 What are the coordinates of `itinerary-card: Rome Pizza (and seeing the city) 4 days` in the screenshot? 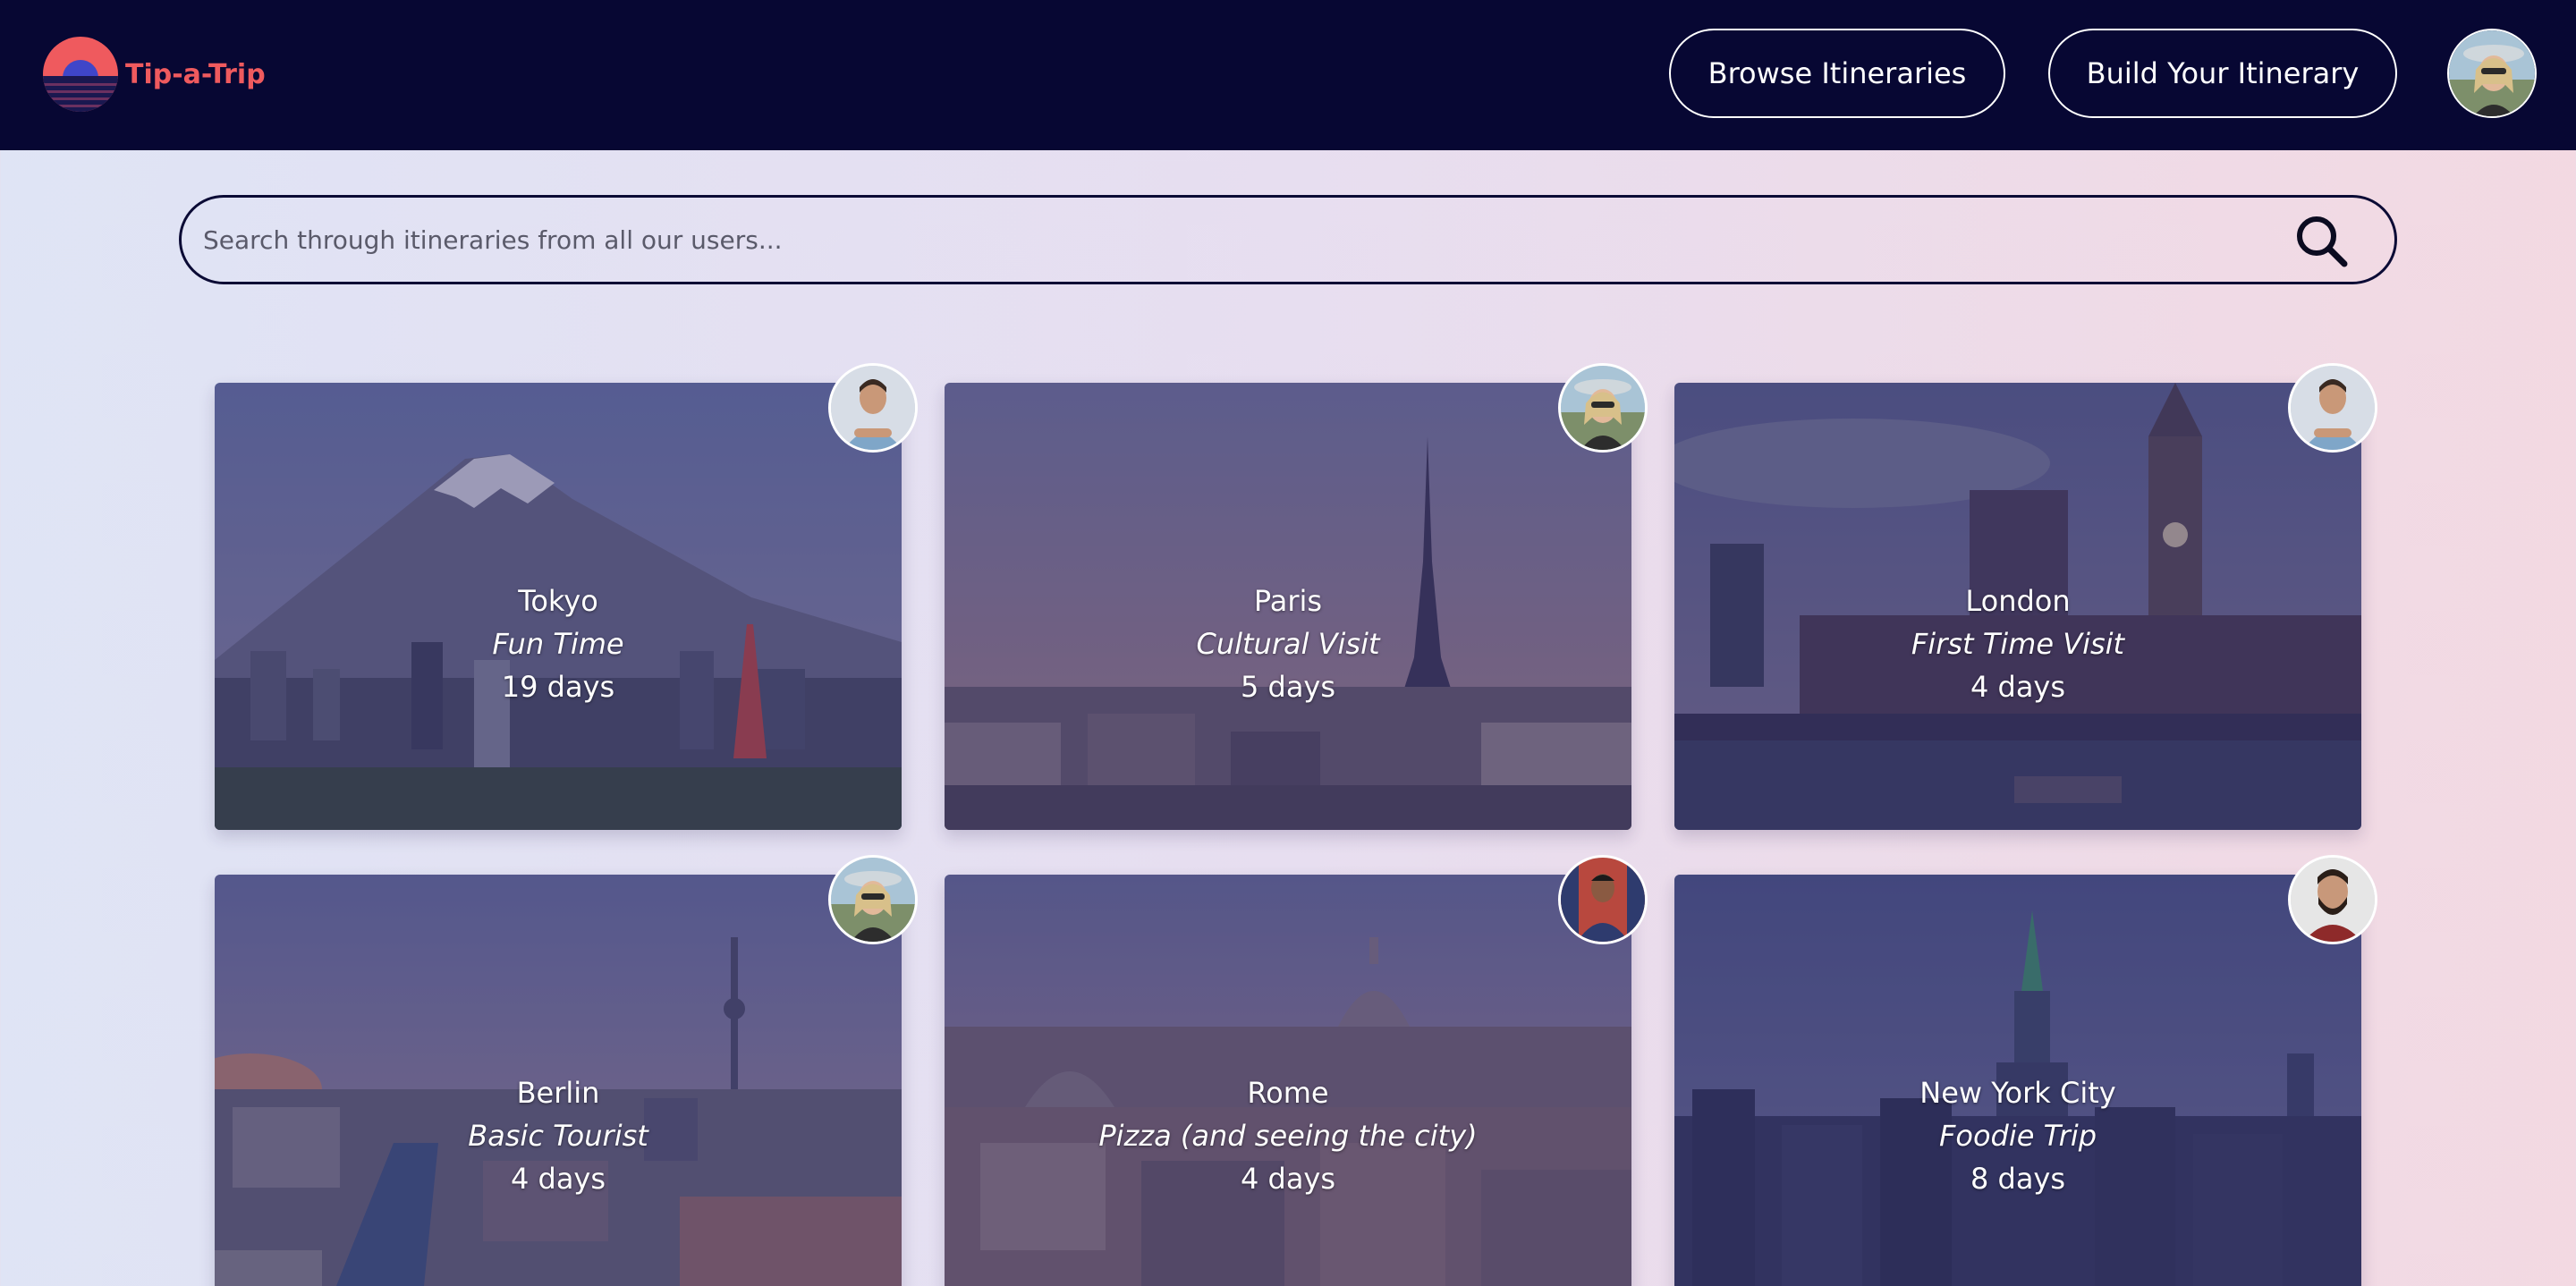 It's located at (1288, 1080).